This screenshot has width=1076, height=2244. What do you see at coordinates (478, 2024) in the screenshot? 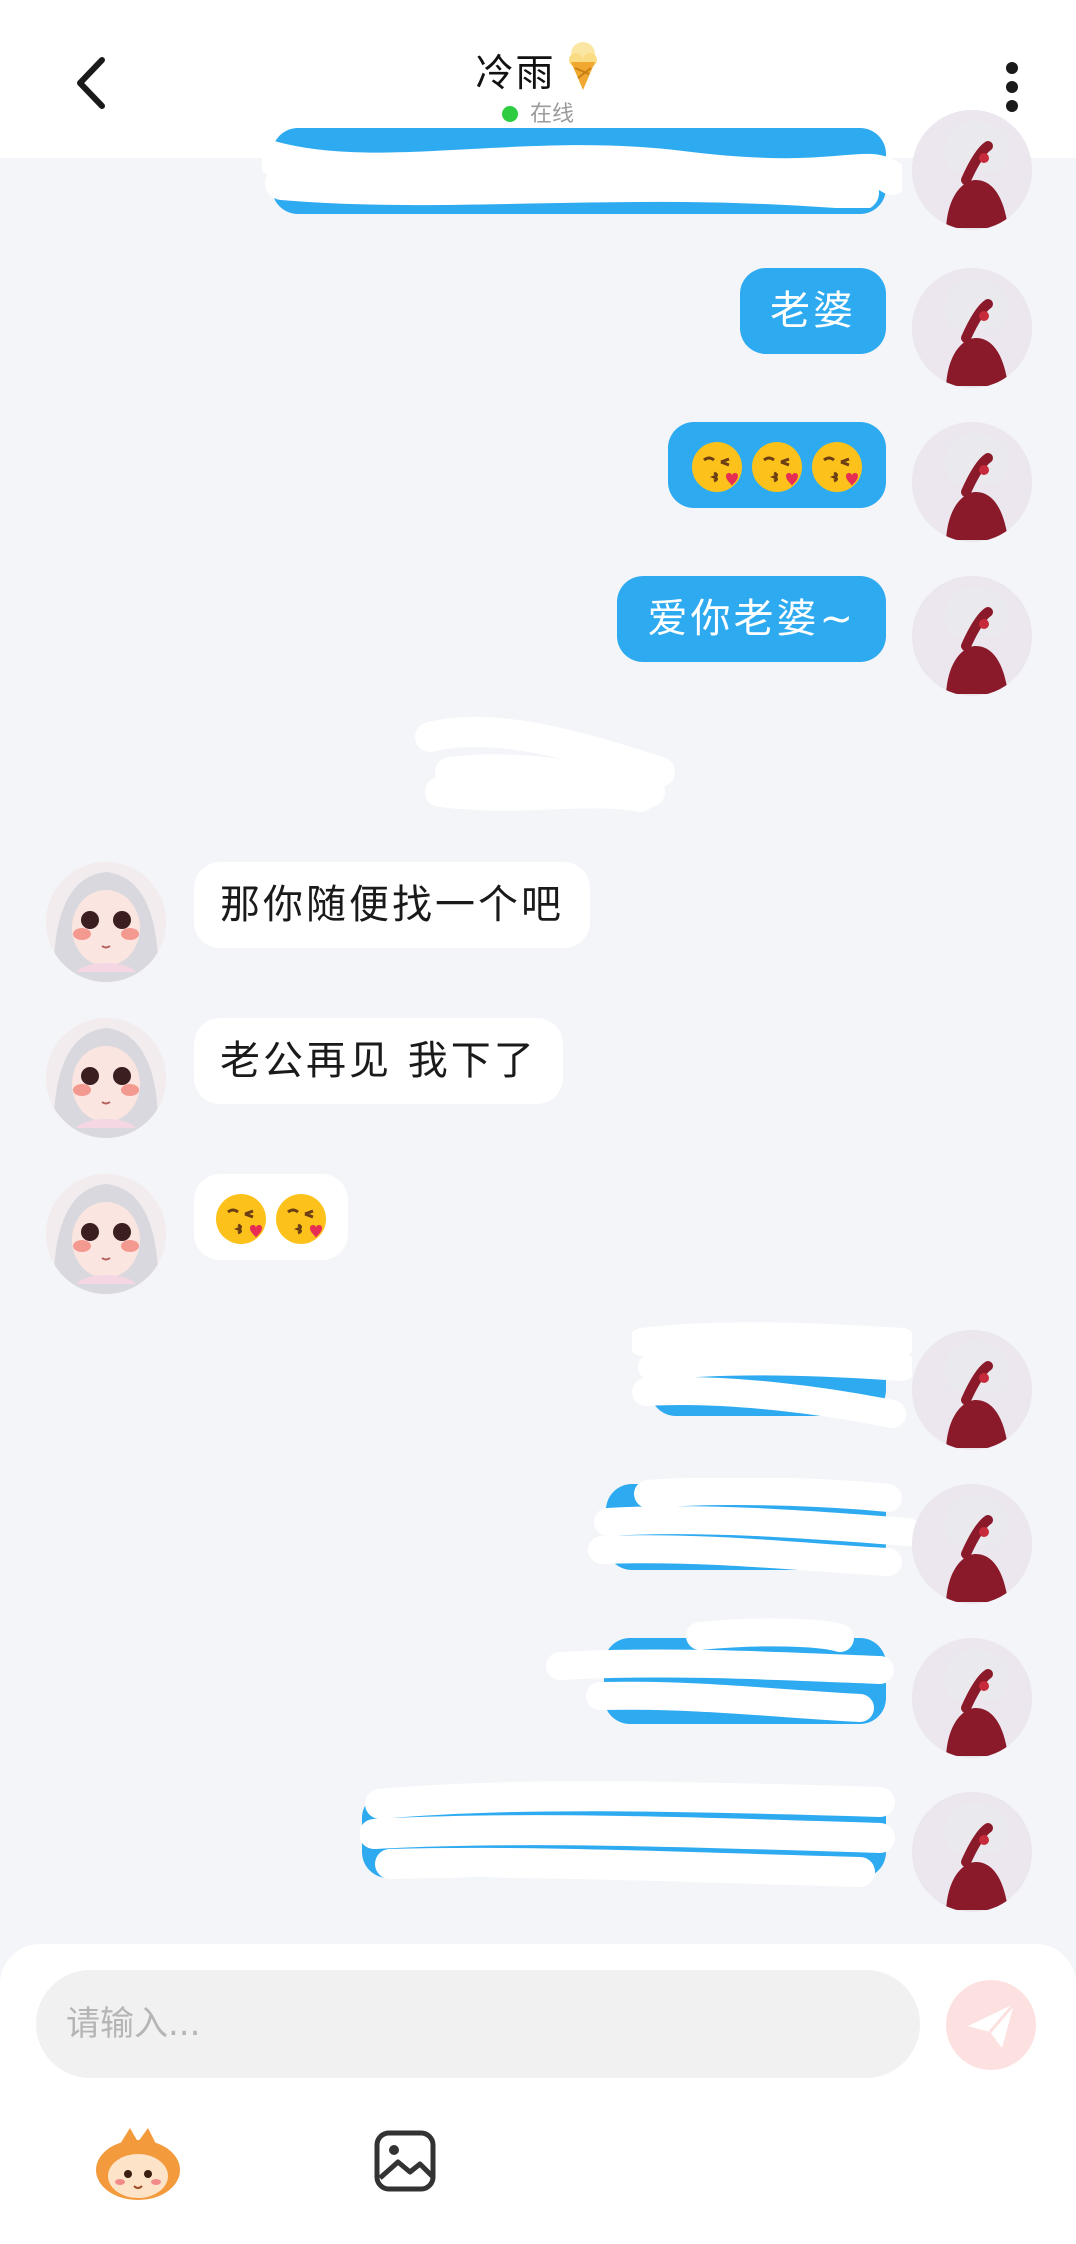
I see `message-input` at bounding box center [478, 2024].